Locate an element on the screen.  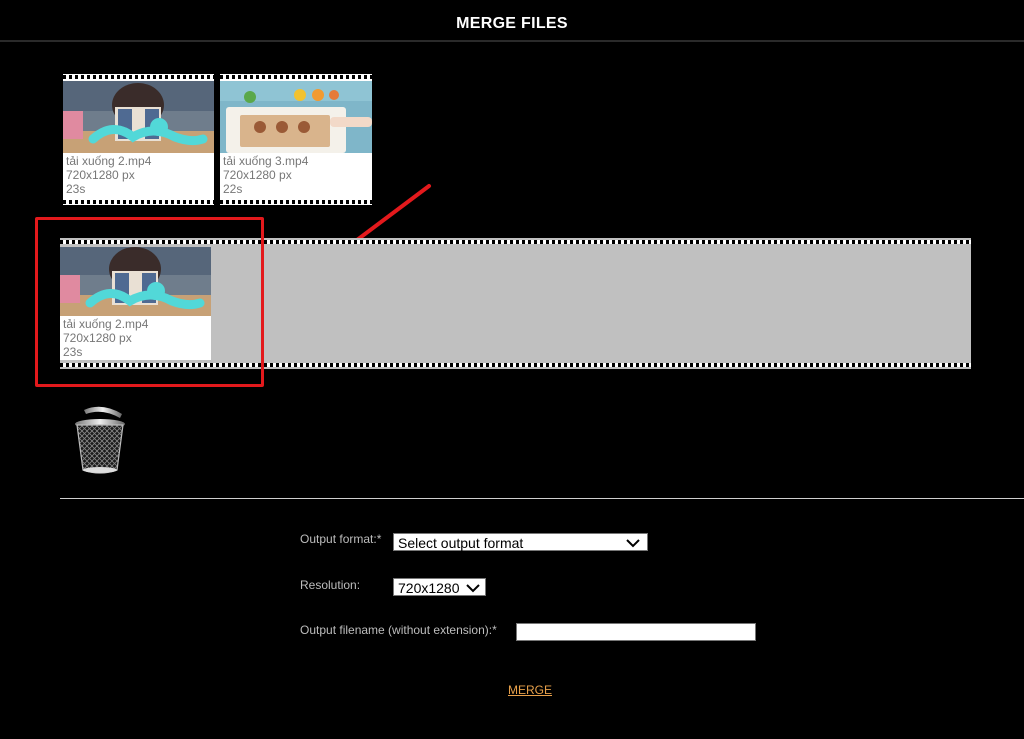
output-format-selected: Select output format is located at coordinates (461, 543).